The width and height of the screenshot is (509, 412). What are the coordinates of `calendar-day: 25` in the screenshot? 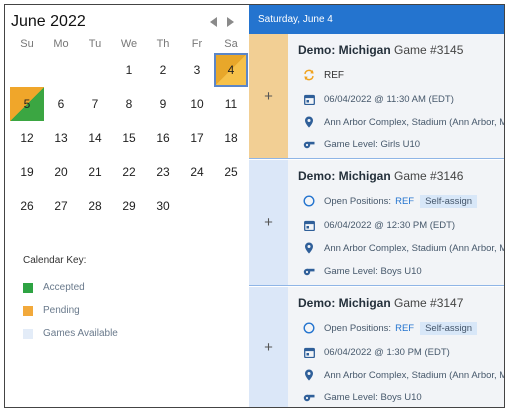 It's located at (231, 172).